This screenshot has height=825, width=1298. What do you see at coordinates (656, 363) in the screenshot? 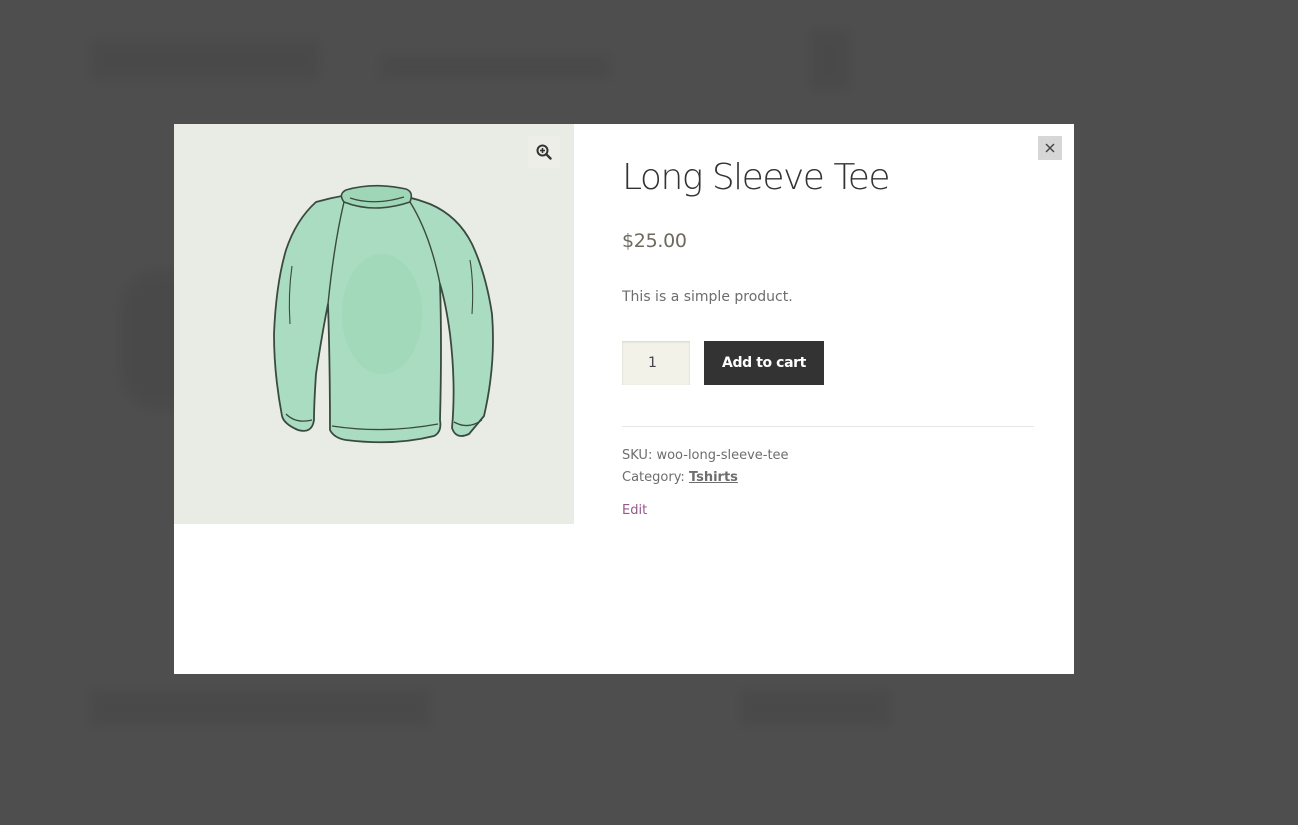
I see `quantity-input` at bounding box center [656, 363].